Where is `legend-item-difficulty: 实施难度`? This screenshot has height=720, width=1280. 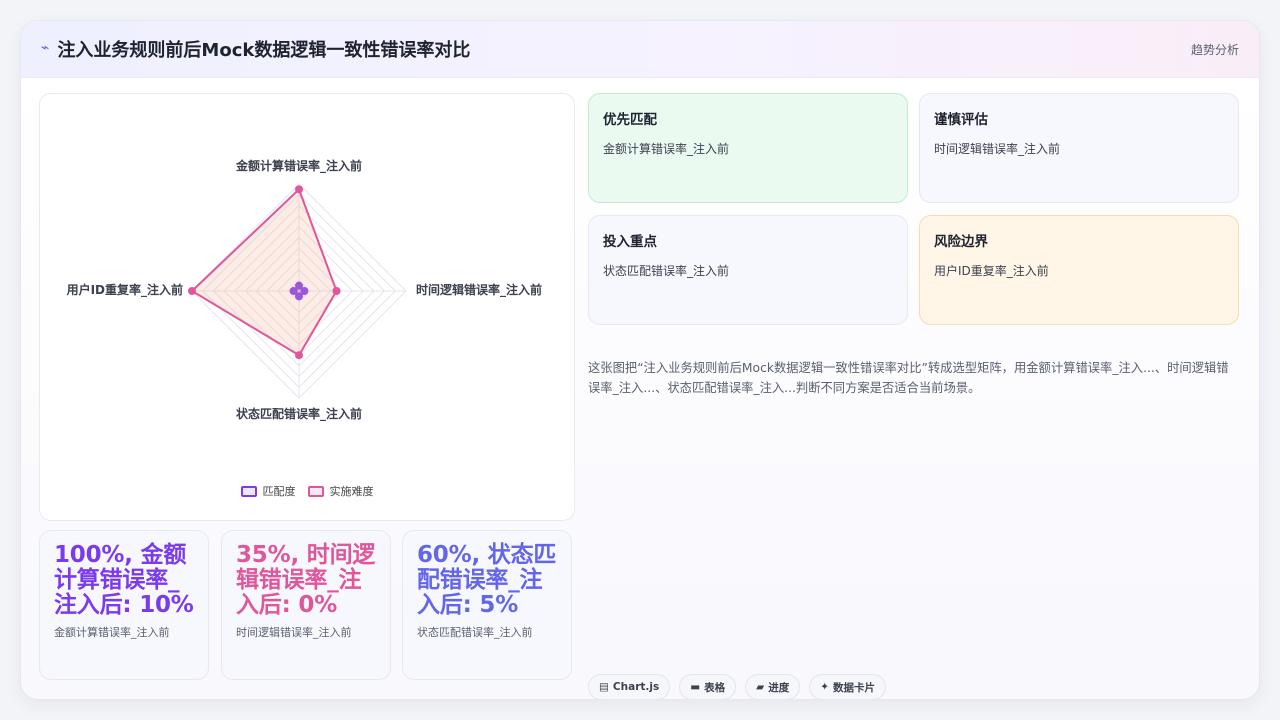
legend-item-difficulty: 实施难度 is located at coordinates (340, 491).